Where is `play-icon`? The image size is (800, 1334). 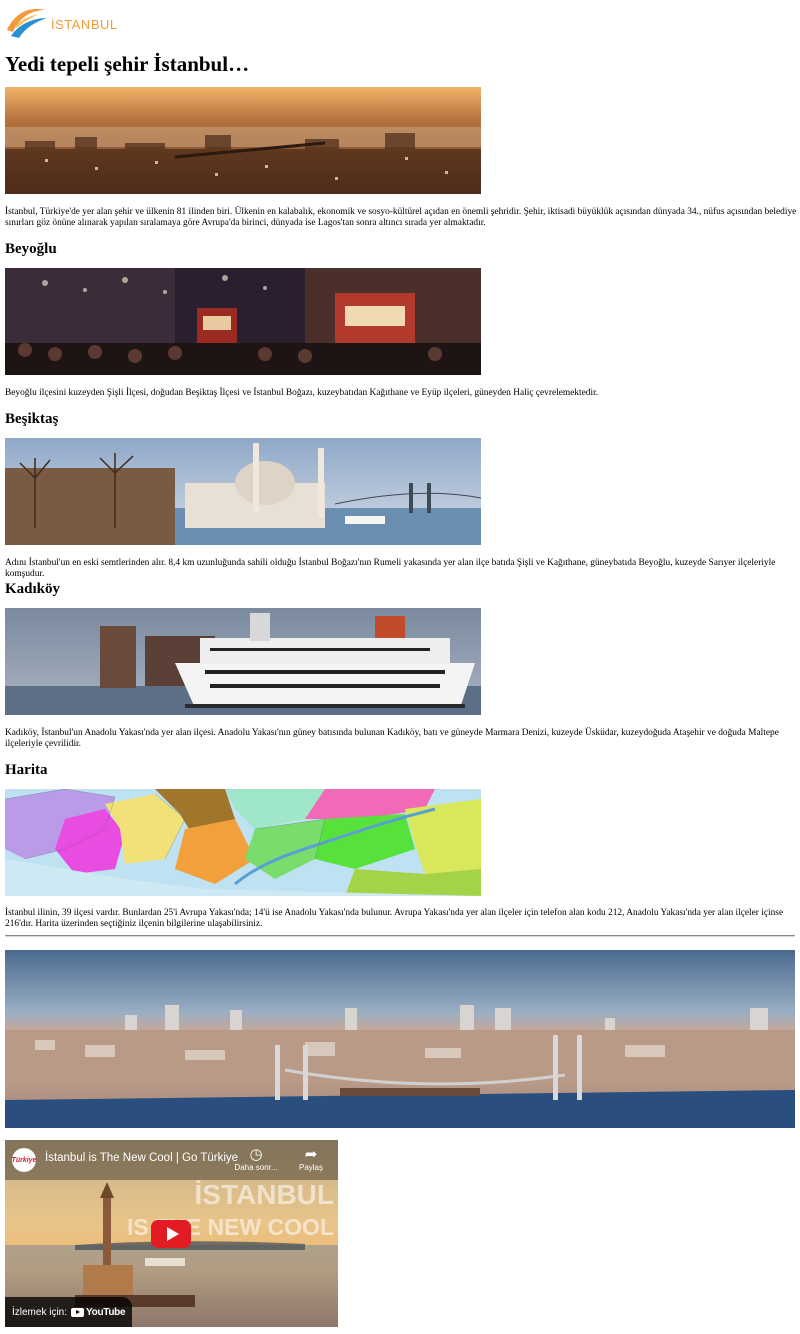
play-icon is located at coordinates (172, 1234).